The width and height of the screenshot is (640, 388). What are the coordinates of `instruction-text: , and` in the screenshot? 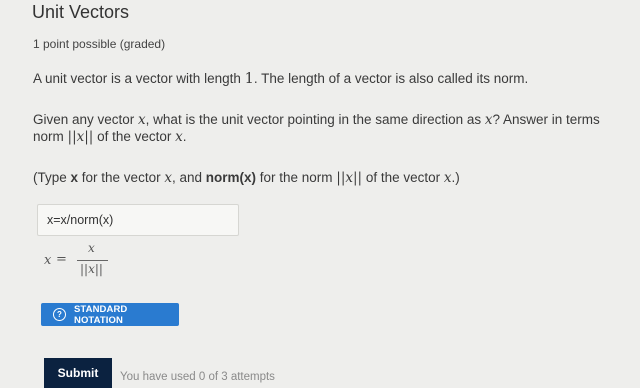 It's located at (188, 177).